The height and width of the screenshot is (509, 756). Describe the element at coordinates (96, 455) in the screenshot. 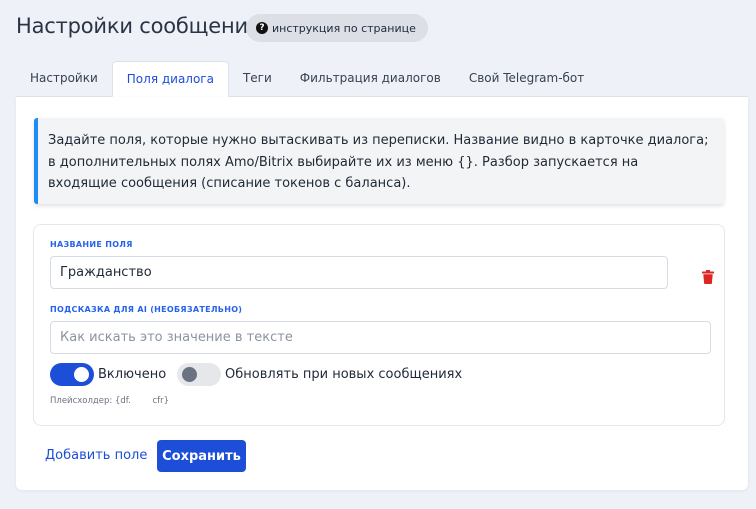

I see `add-field-link: Добавить поле` at that location.